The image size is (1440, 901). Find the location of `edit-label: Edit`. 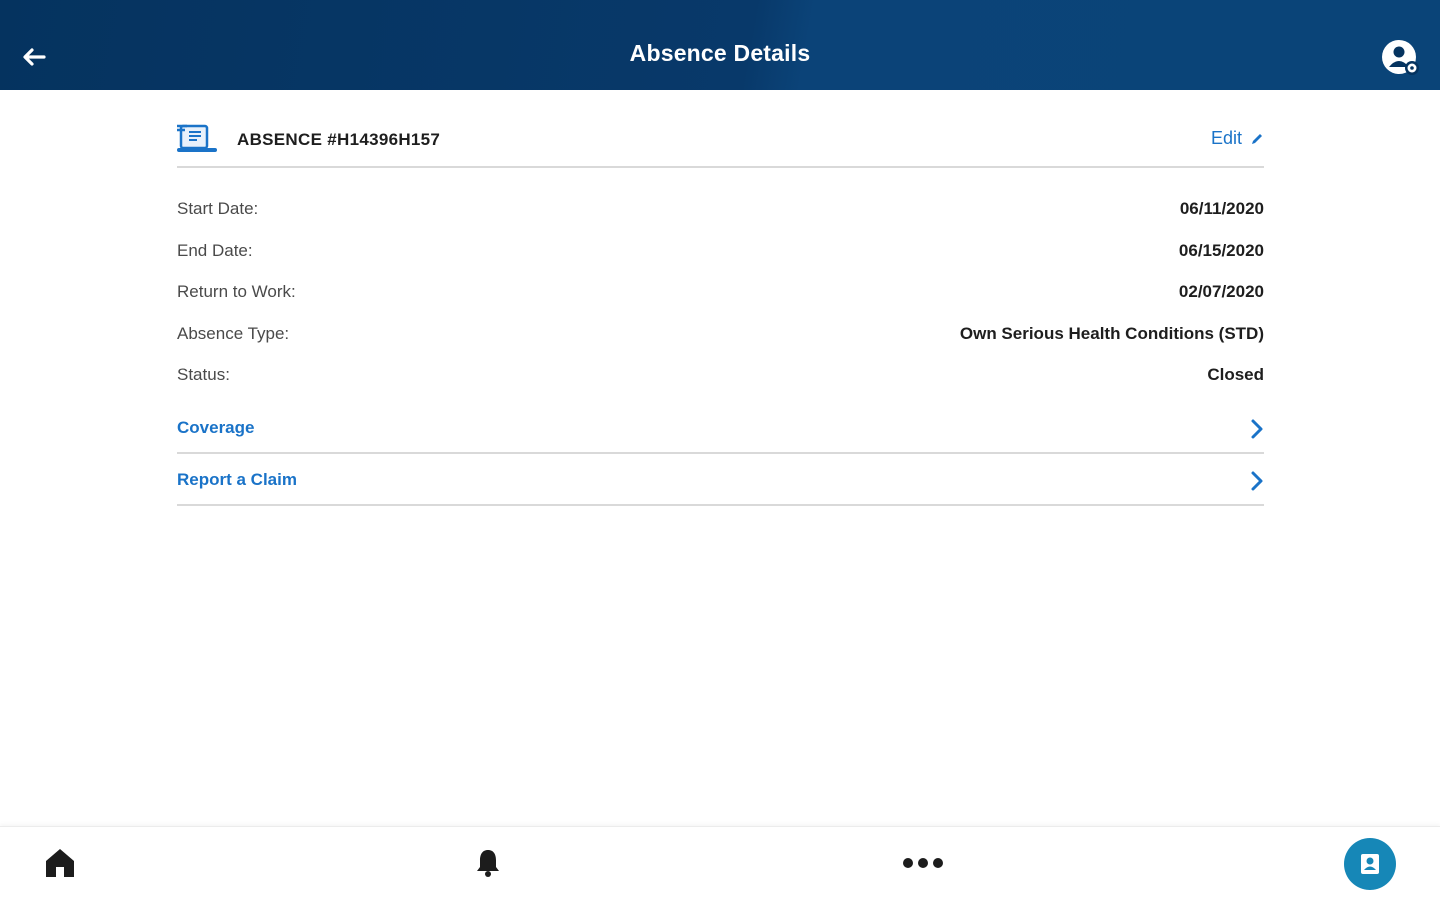

edit-label: Edit is located at coordinates (1226, 138).